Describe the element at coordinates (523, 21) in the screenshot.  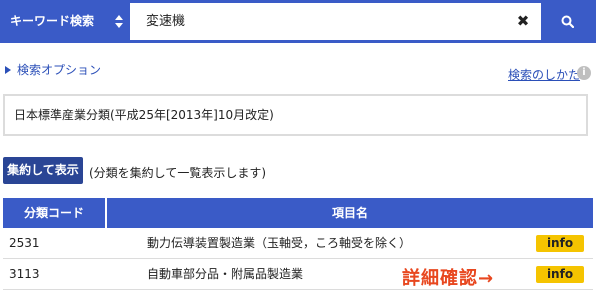
I see `clear-icon: ✖` at that location.